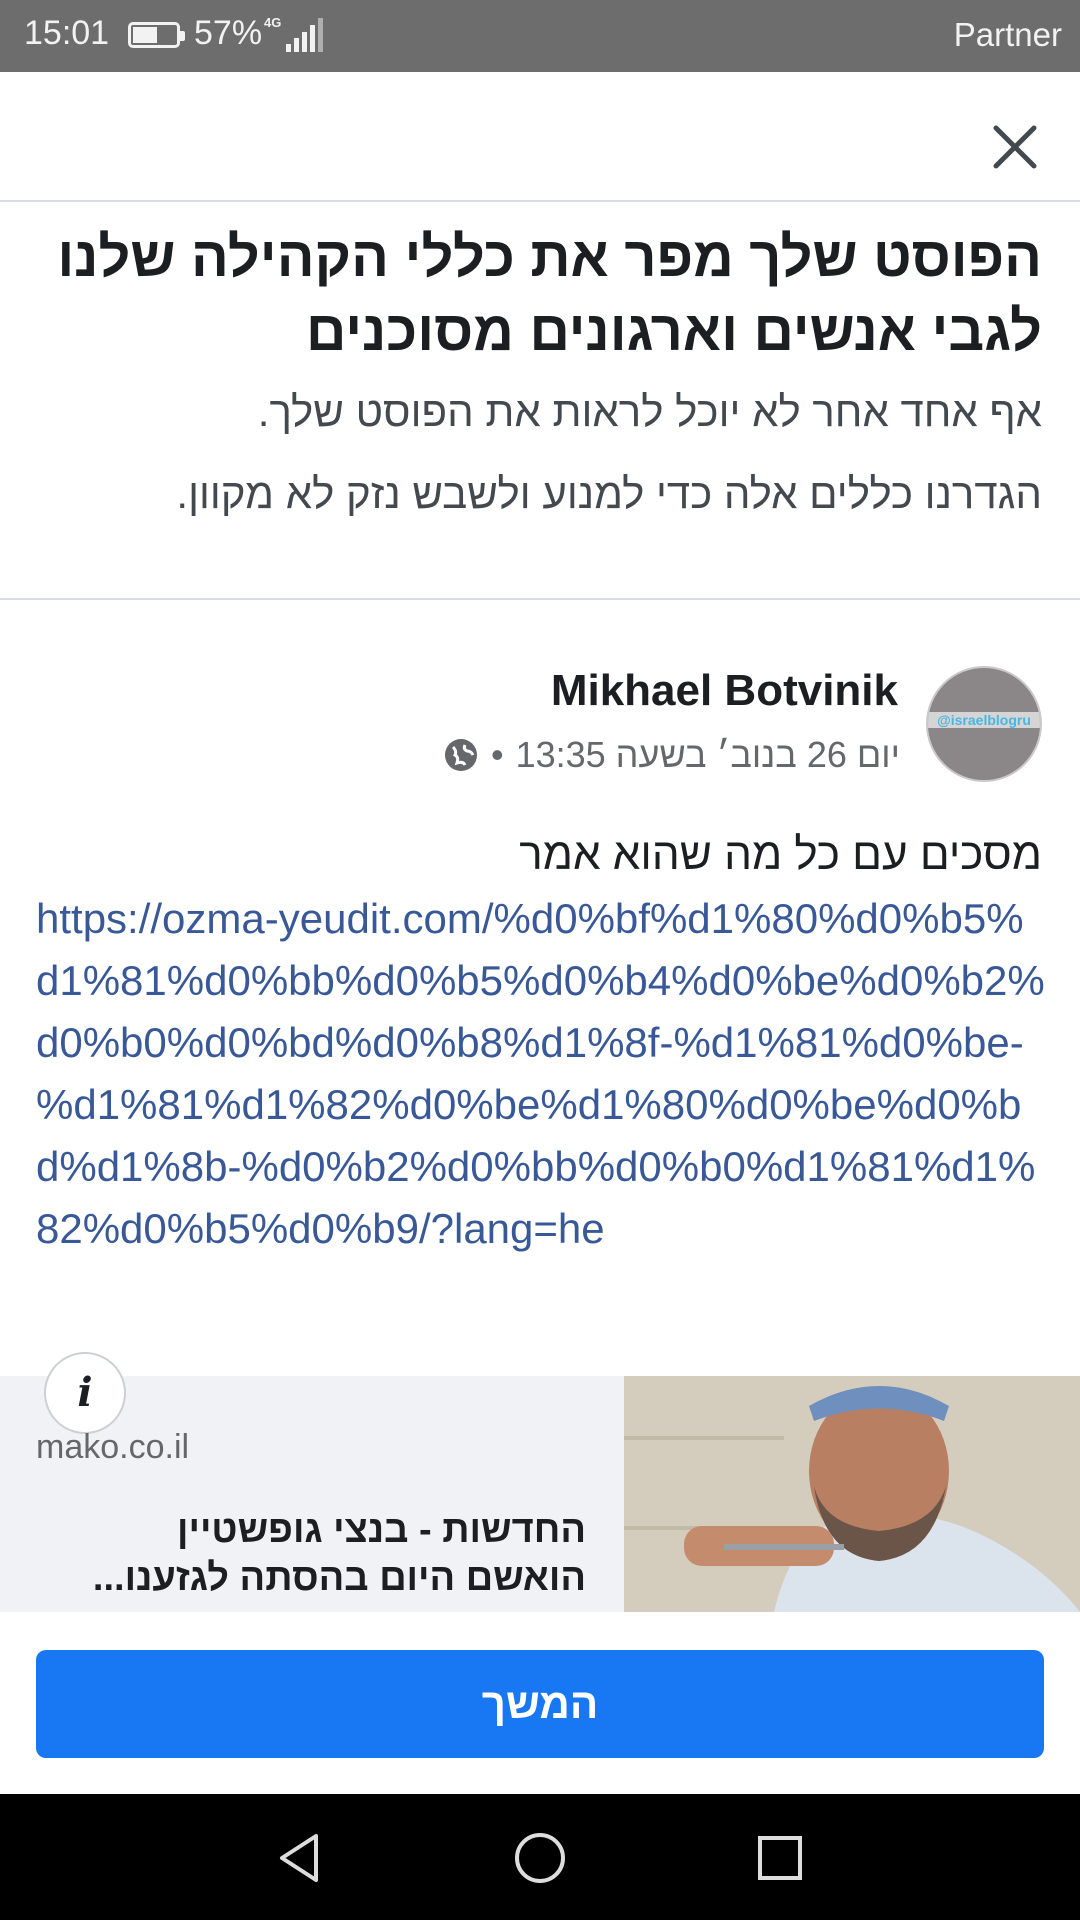  Describe the element at coordinates (460, 755) in the screenshot. I see `globe-icon` at that location.